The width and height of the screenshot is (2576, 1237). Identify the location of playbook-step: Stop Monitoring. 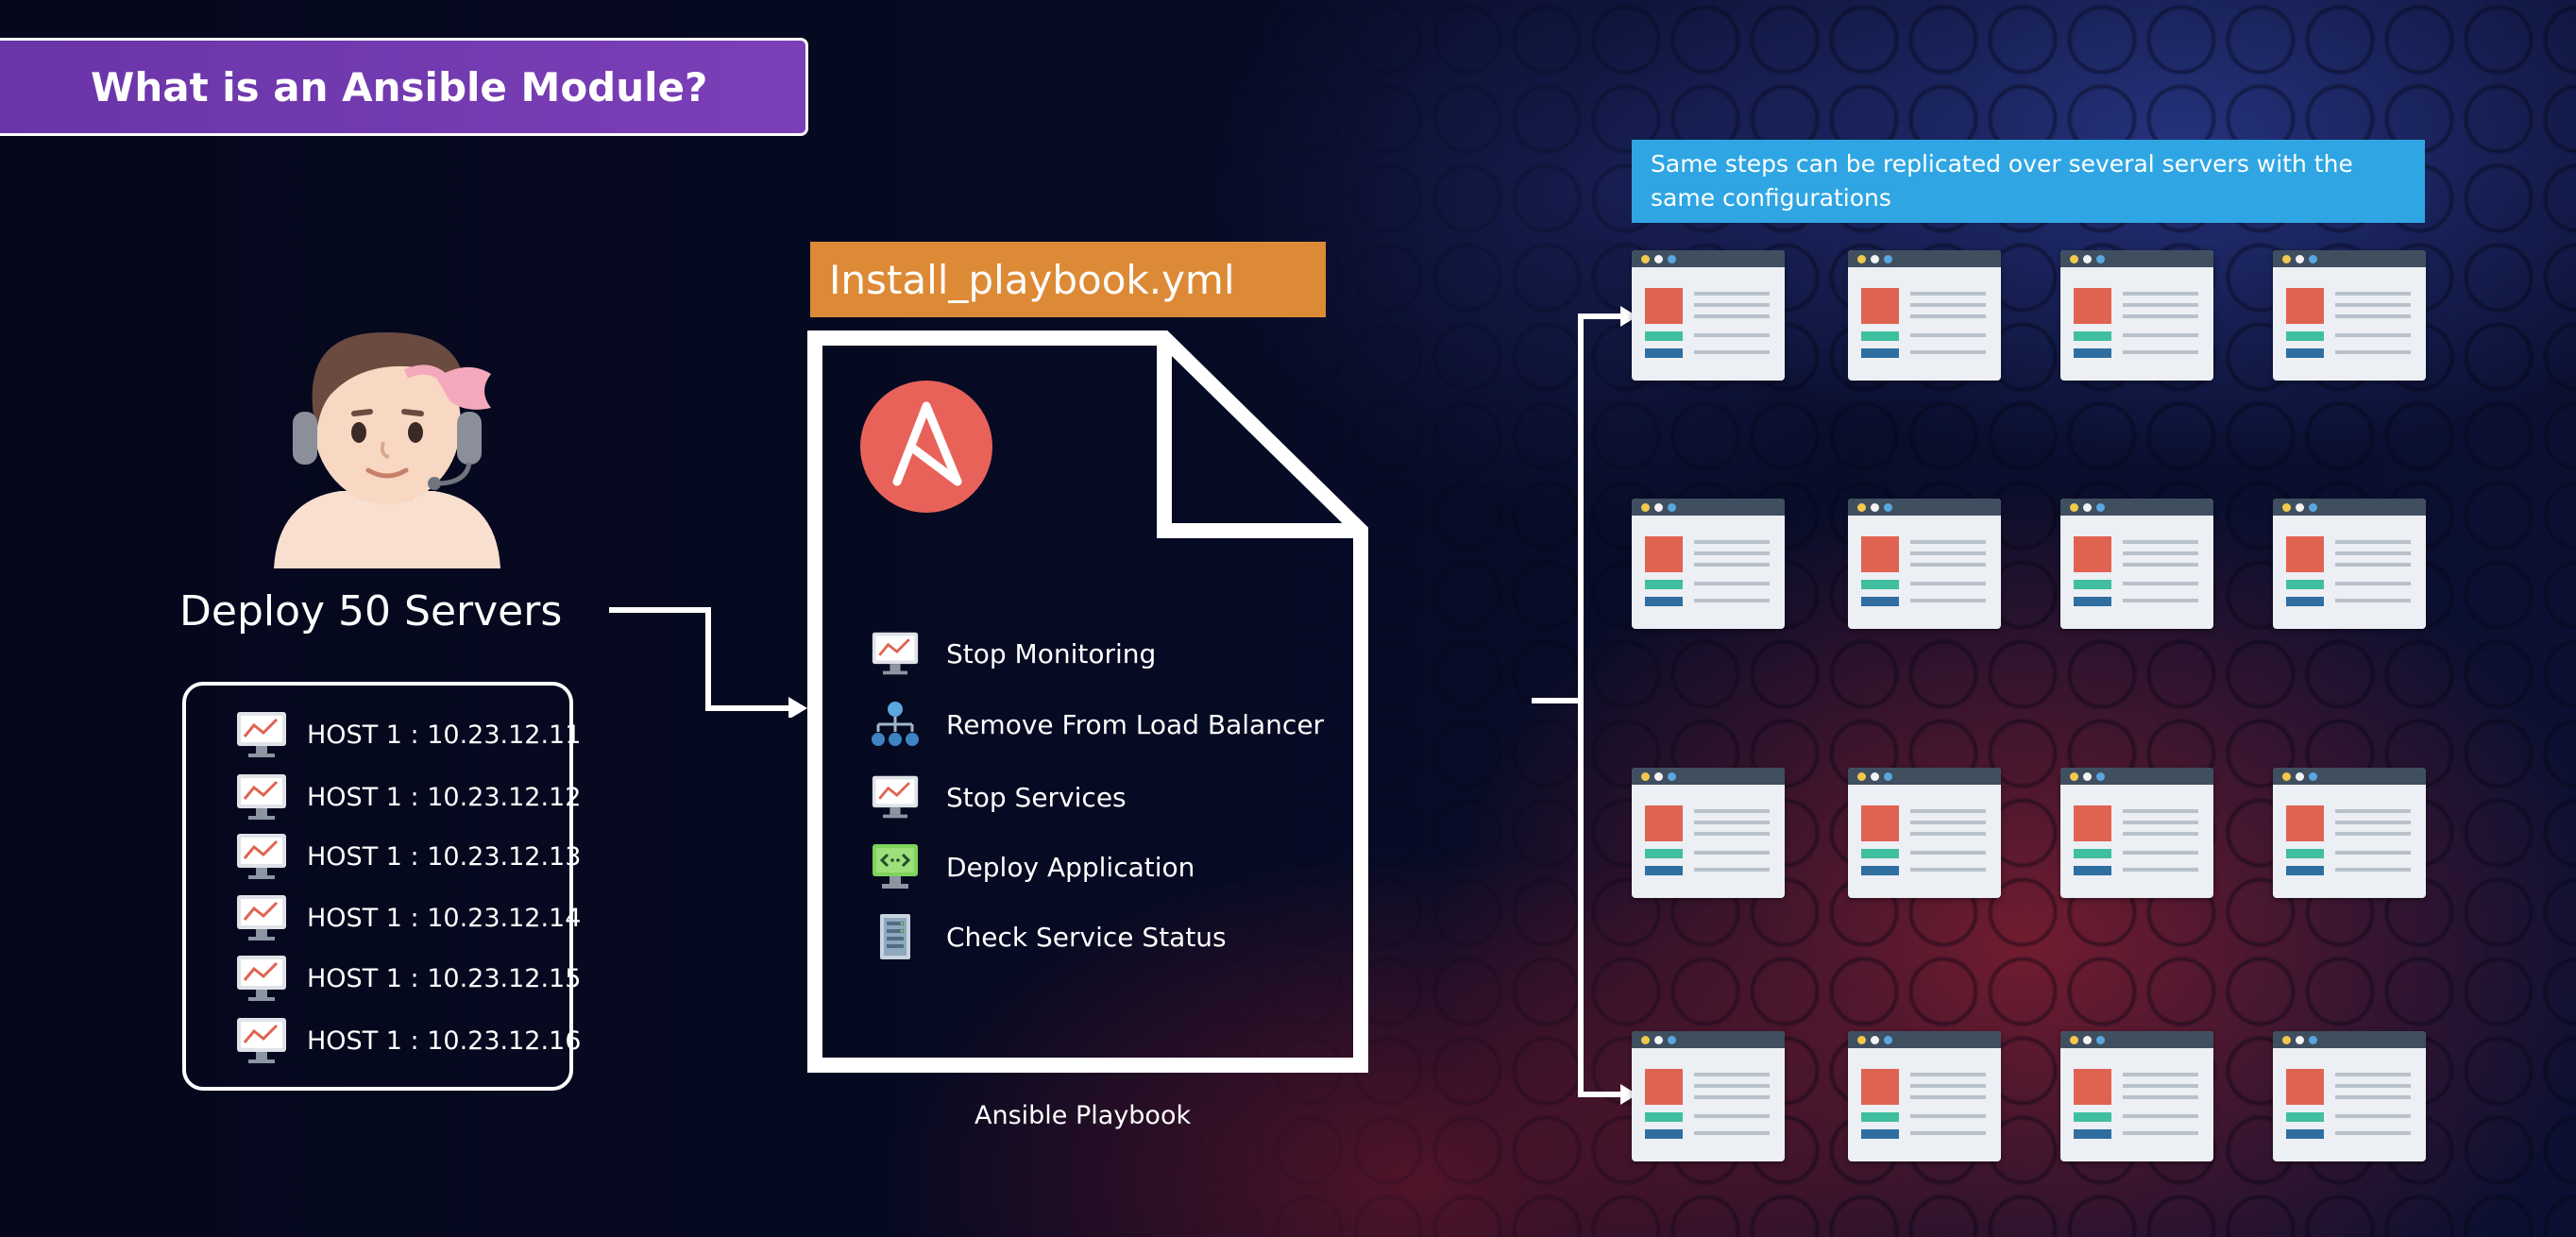
(1013, 653).